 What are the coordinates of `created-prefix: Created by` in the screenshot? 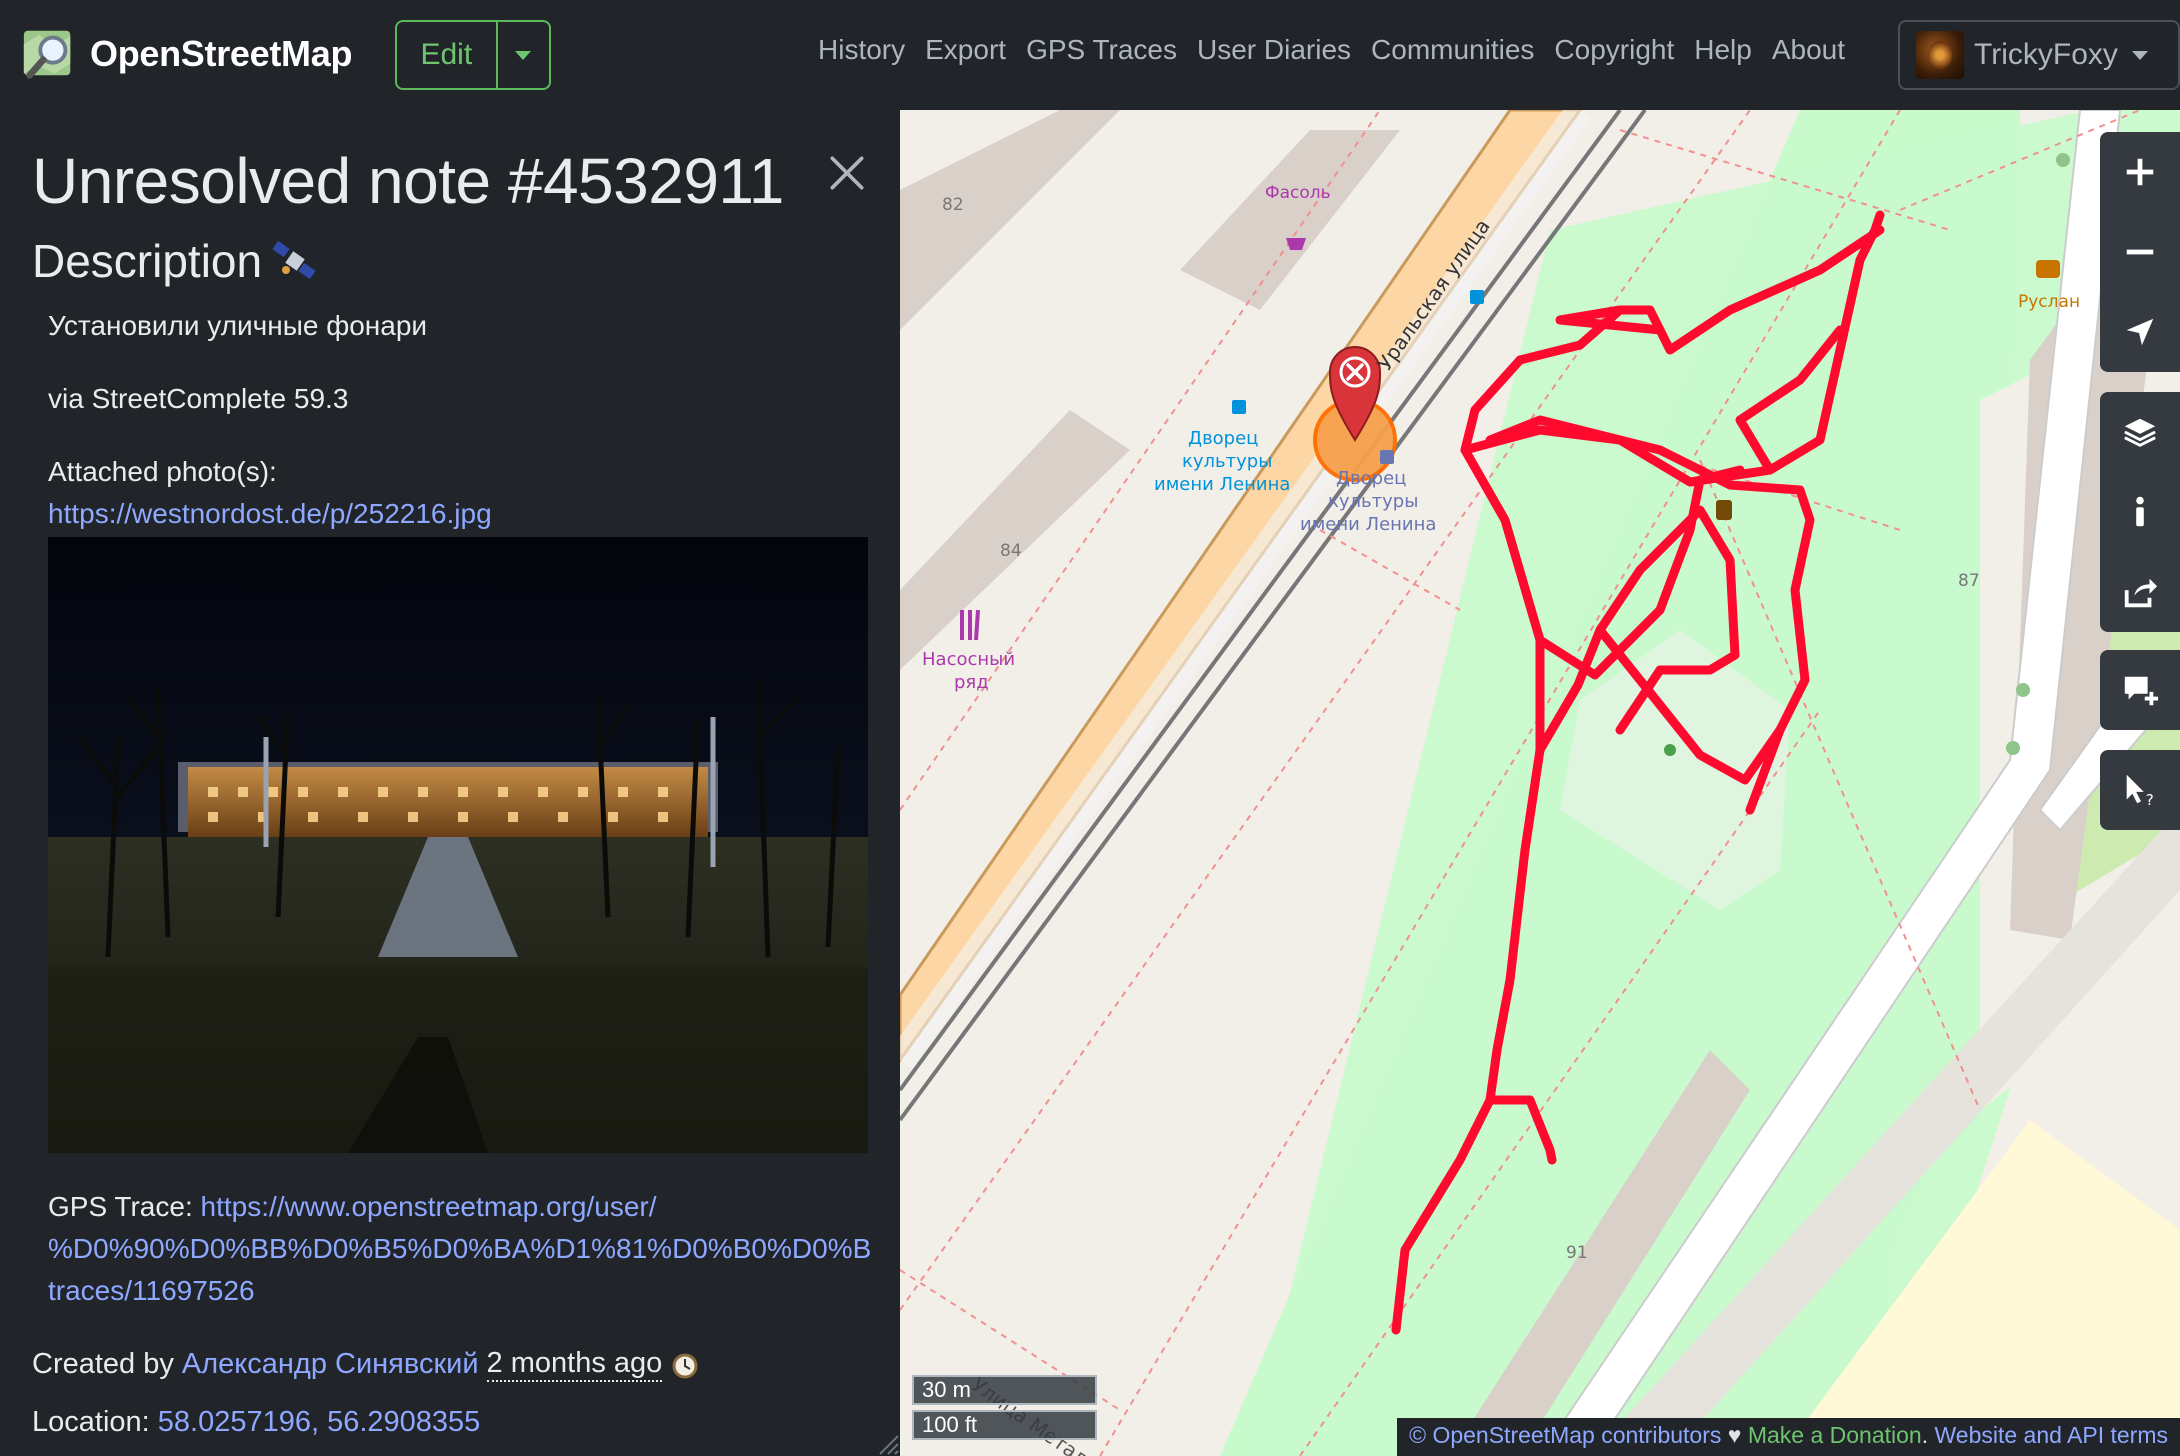 It's located at (103, 1364).